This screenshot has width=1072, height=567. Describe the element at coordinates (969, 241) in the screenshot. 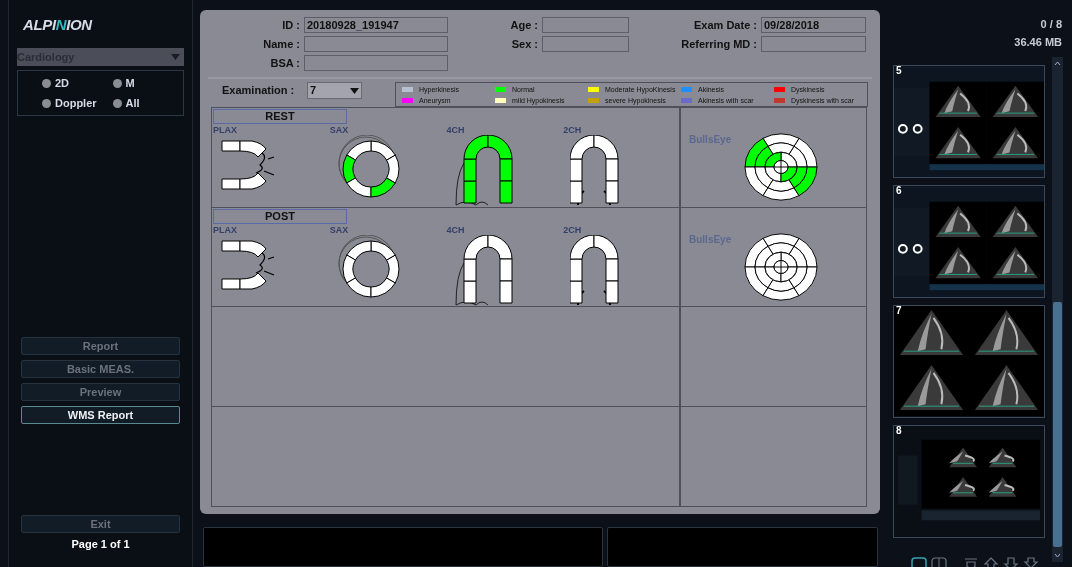

I see `thumbnail: 6` at that location.